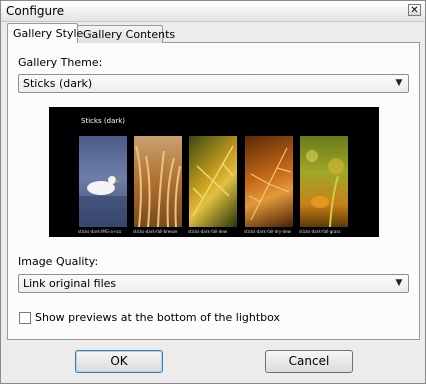 The image size is (426, 384). Describe the element at coordinates (213, 83) in the screenshot. I see `gallery-theme-select: Sticks (dark) ▼` at that location.